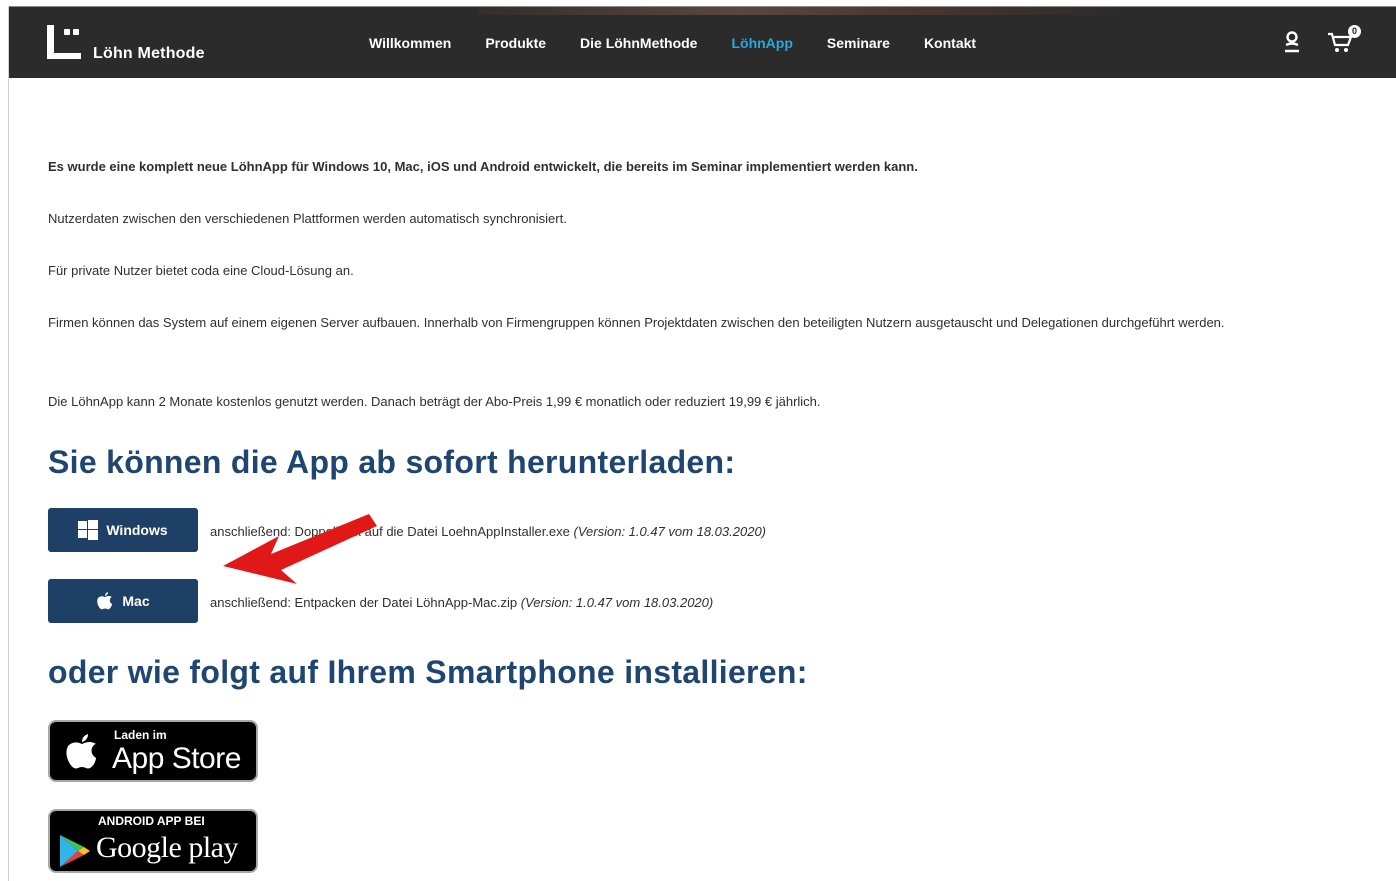 The height and width of the screenshot is (881, 1396). Describe the element at coordinates (638, 43) in the screenshot. I see `nav-die-loehnmethode: Die LöhnMethode` at that location.